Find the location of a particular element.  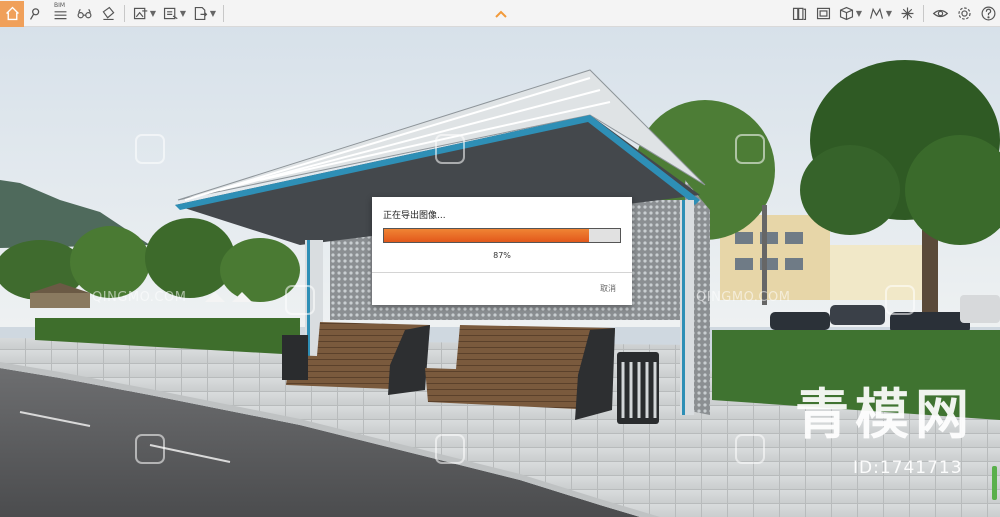

glasses-icon is located at coordinates (84, 13).